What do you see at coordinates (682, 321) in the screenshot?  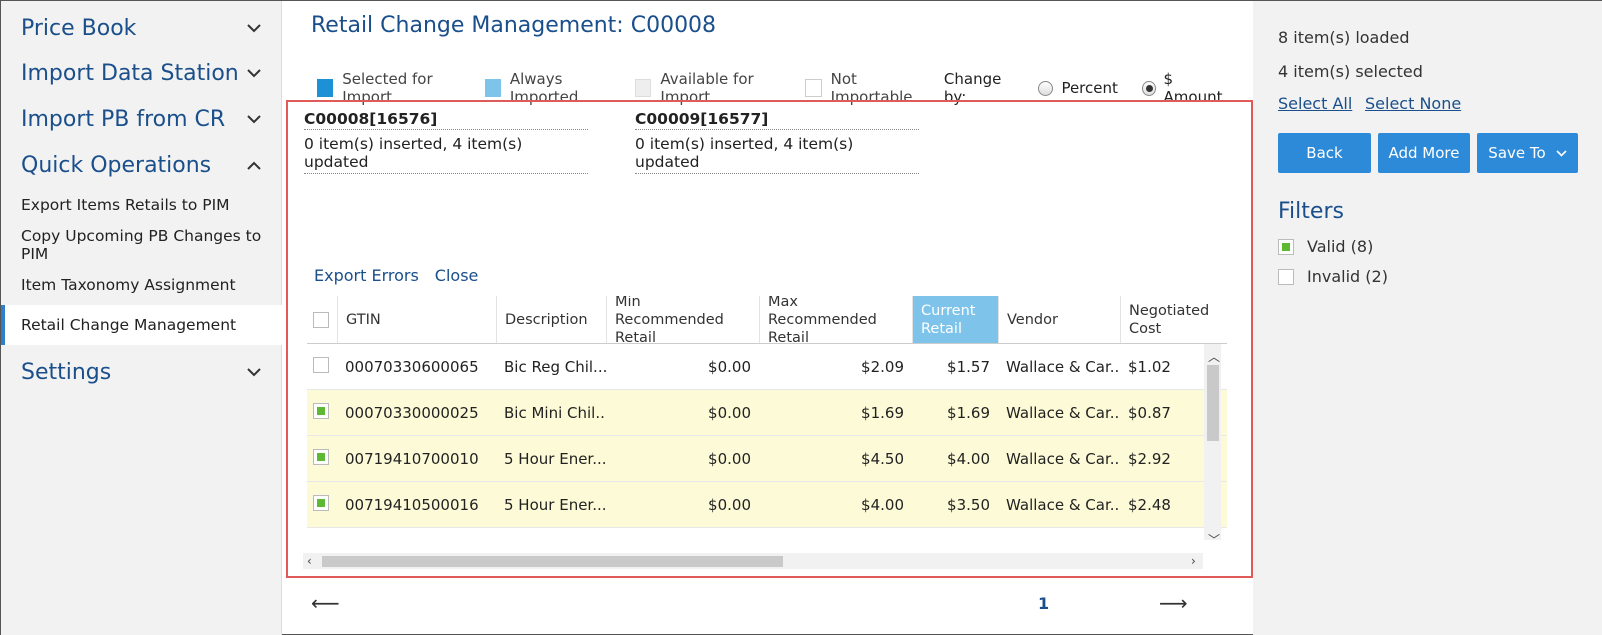 I see `header-min-retail: Min Recommended Retail` at bounding box center [682, 321].